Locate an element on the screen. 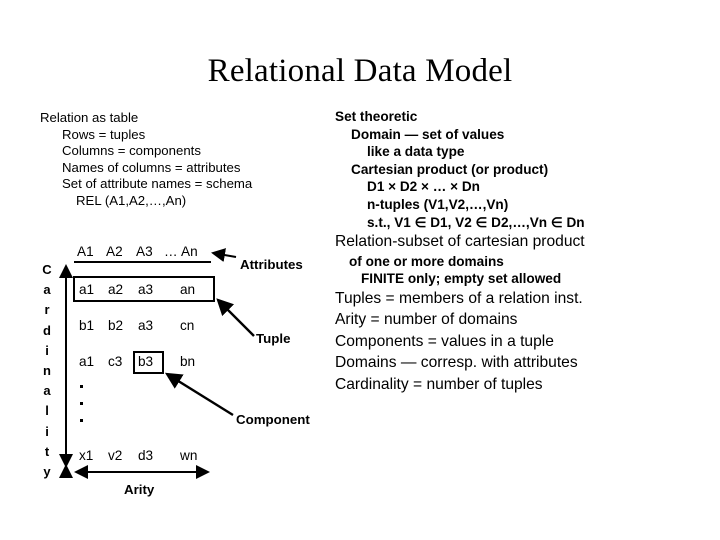 This screenshot has height=540, width=720. row-2-cell-1: c3 is located at coordinates (115, 361).